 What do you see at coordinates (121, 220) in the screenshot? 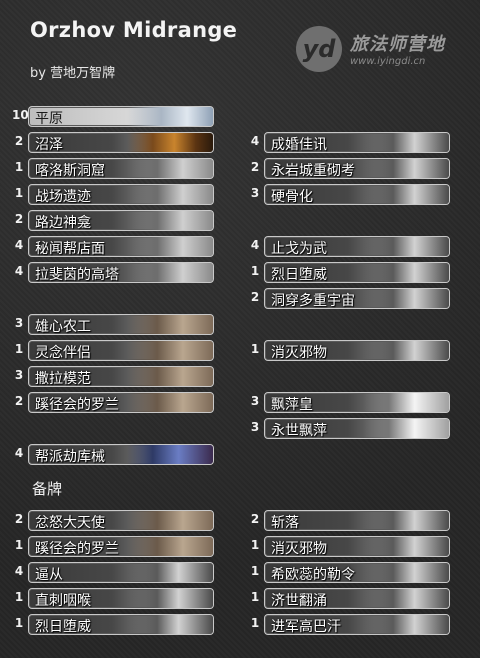
I see `card-bar: 路边神龛` at bounding box center [121, 220].